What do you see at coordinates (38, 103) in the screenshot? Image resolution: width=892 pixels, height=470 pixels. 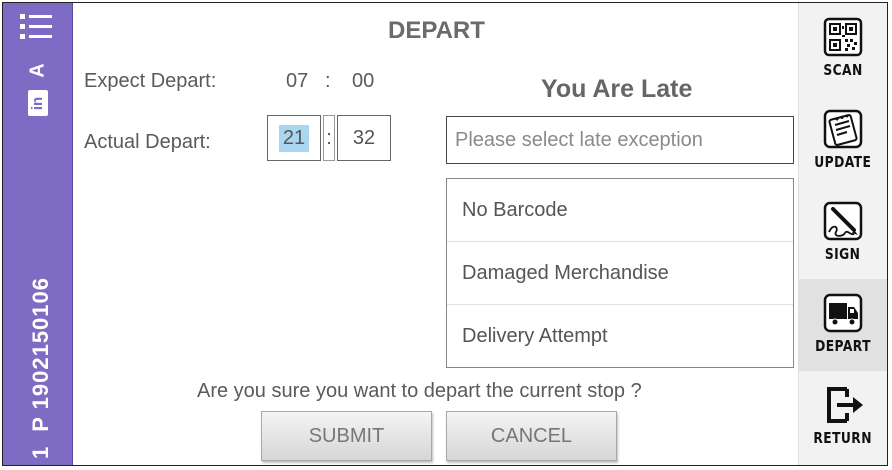 I see `in-badge: in` at bounding box center [38, 103].